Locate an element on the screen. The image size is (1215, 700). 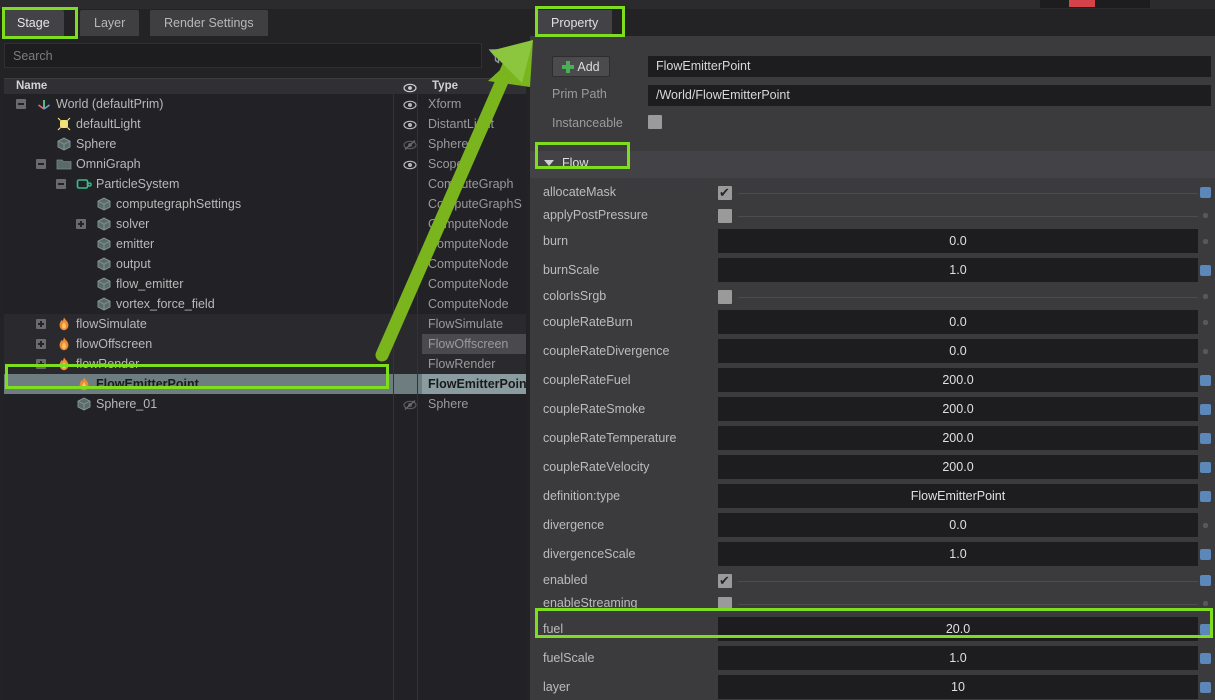
stage-tree-row: output ComputeNode is located at coordinates (265, 264).